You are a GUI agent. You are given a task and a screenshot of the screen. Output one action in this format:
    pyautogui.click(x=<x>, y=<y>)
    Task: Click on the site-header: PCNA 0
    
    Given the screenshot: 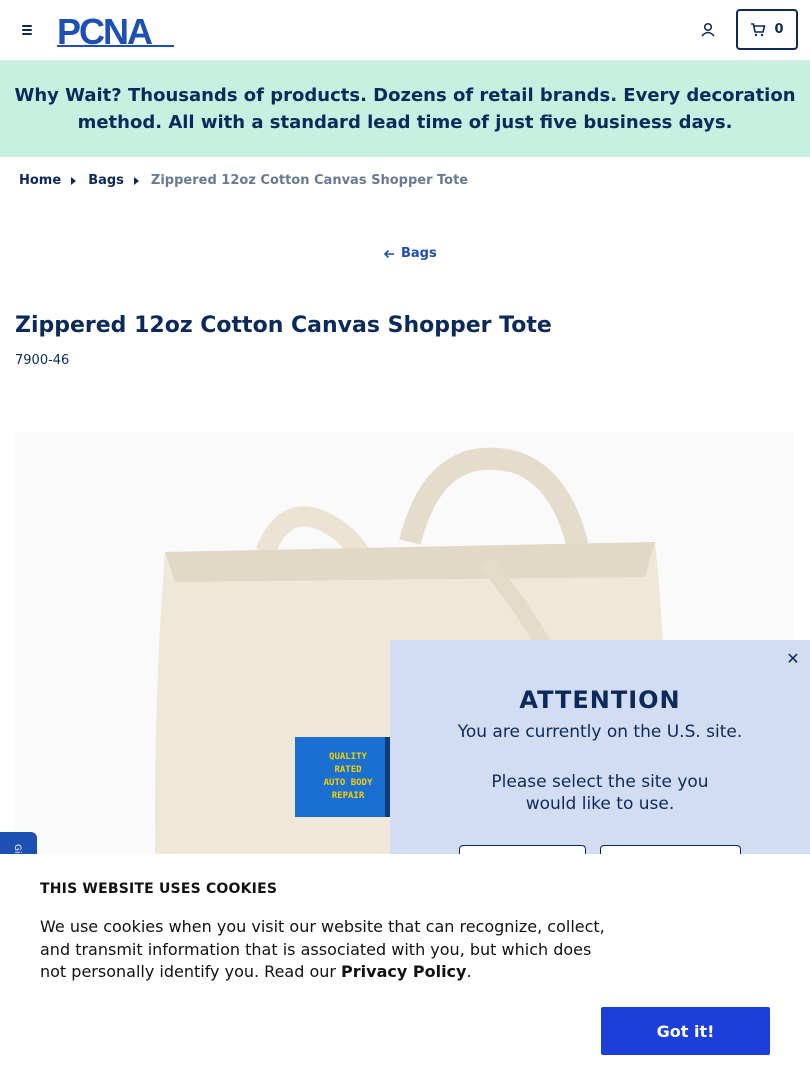 What is the action you would take?
    pyautogui.click(x=405, y=30)
    